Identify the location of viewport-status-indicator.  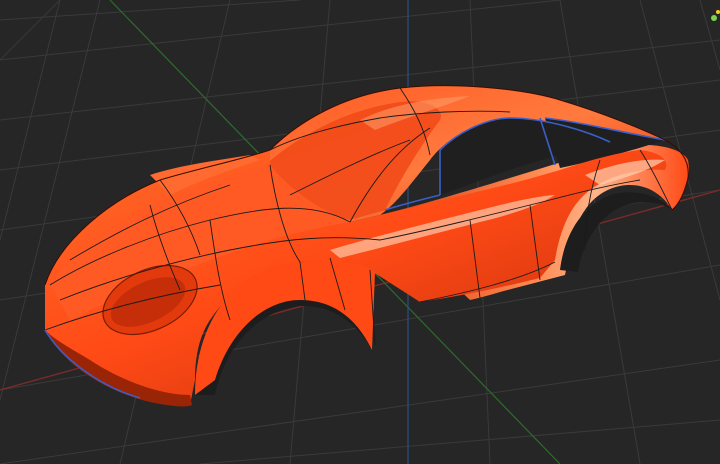
(715, 17).